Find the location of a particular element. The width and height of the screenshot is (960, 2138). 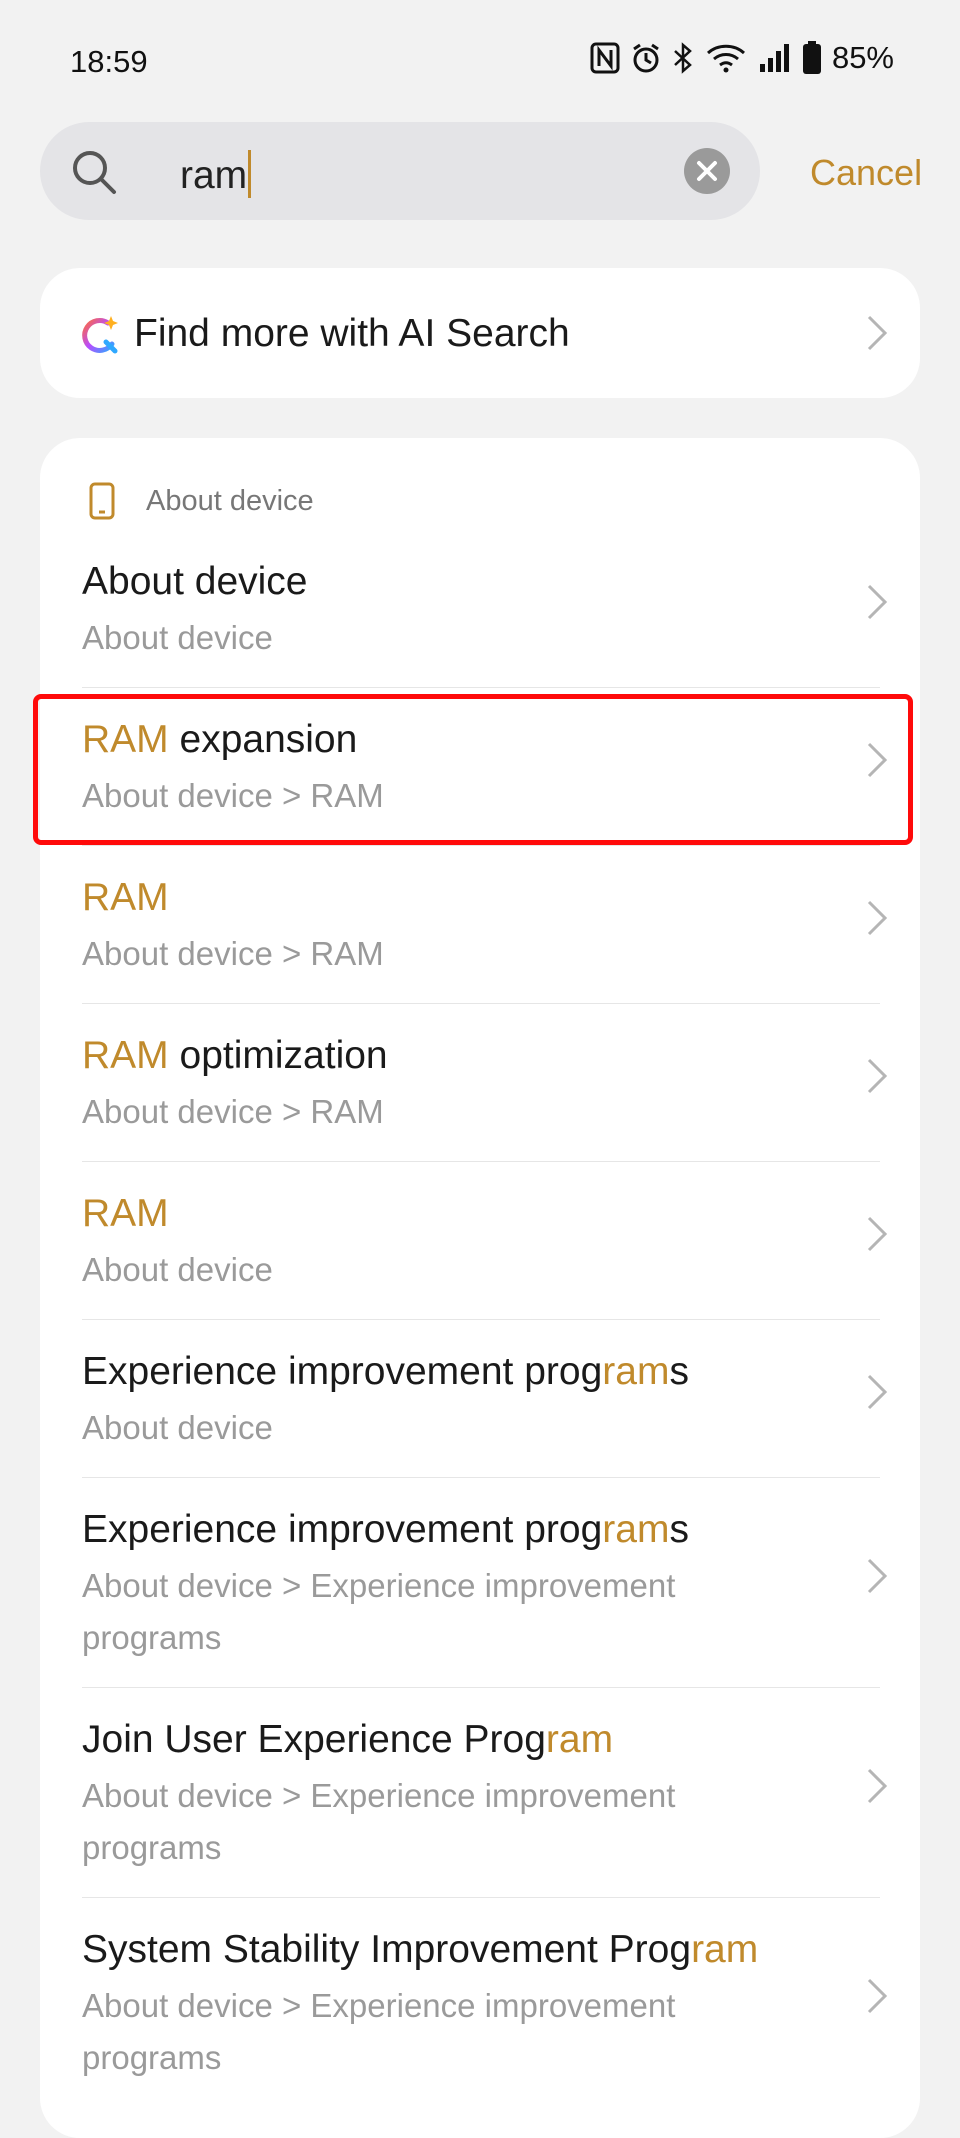

result-title: Join User Experience Program is located at coordinates (348, 1739).